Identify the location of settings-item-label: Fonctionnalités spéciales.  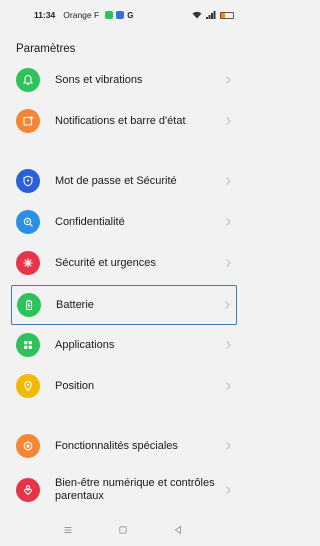
(116, 445).